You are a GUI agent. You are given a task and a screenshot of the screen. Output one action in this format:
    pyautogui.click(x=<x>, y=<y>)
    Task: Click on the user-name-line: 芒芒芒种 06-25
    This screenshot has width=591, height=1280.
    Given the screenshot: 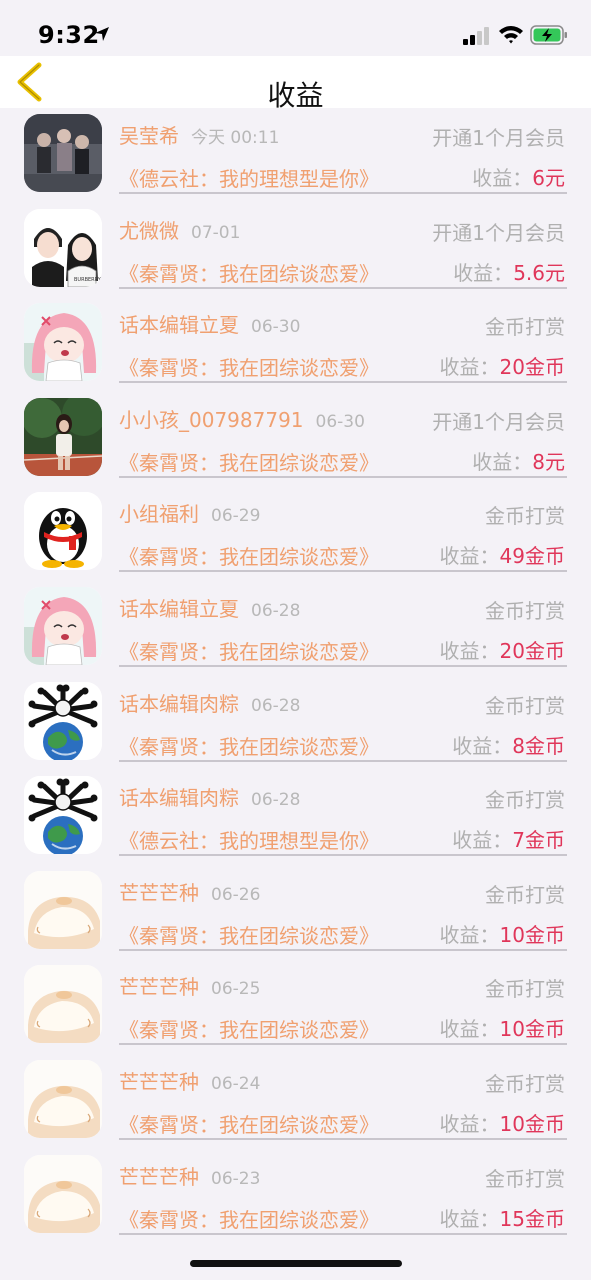 What is the action you would take?
    pyautogui.click(x=189, y=985)
    